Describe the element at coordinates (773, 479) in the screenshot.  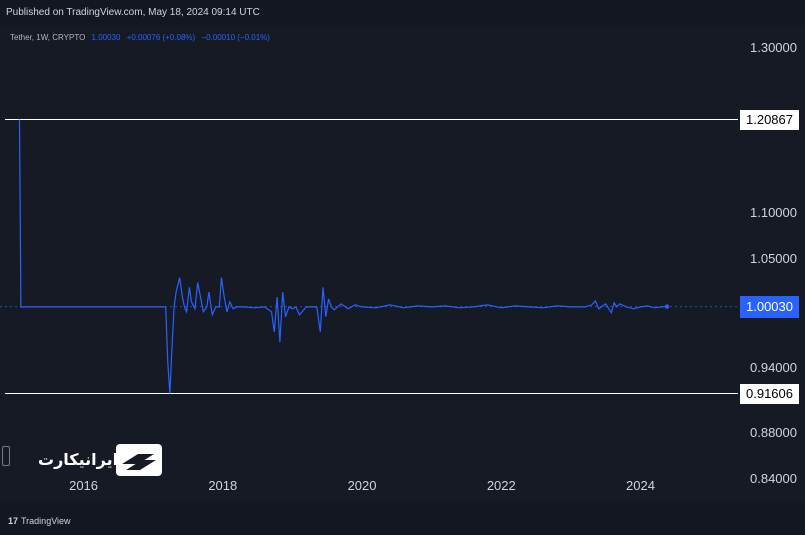
I see `y-tick-label: 0.84000` at that location.